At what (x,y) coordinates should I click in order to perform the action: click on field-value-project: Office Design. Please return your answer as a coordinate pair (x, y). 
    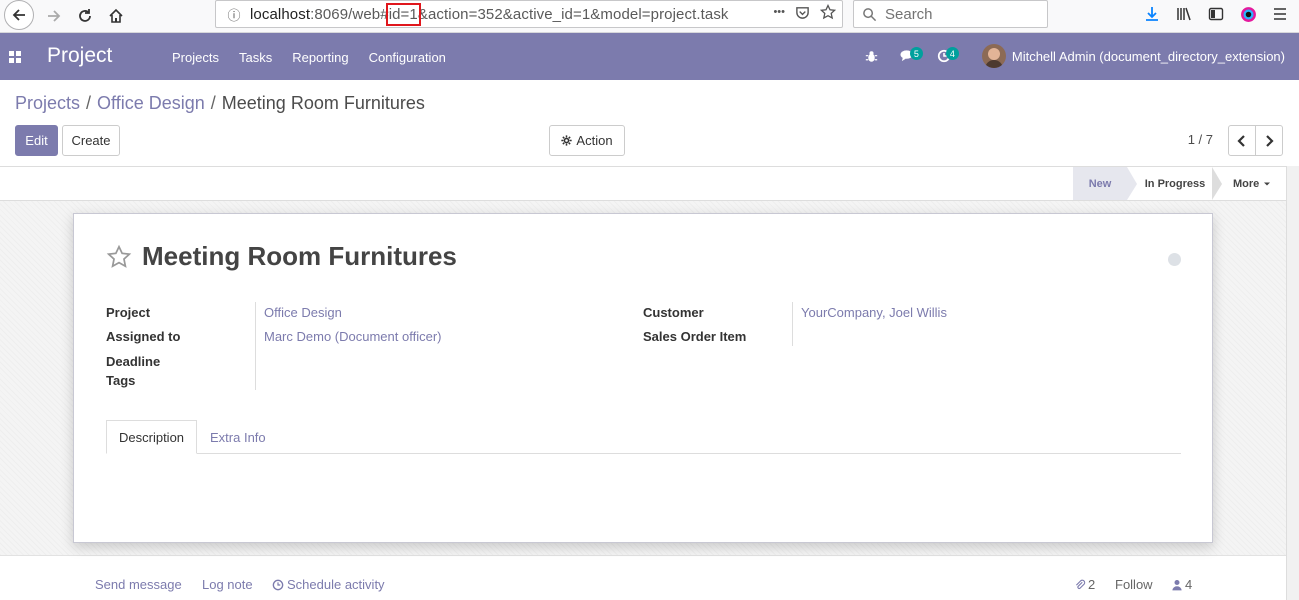
    Looking at the image, I should click on (303, 312).